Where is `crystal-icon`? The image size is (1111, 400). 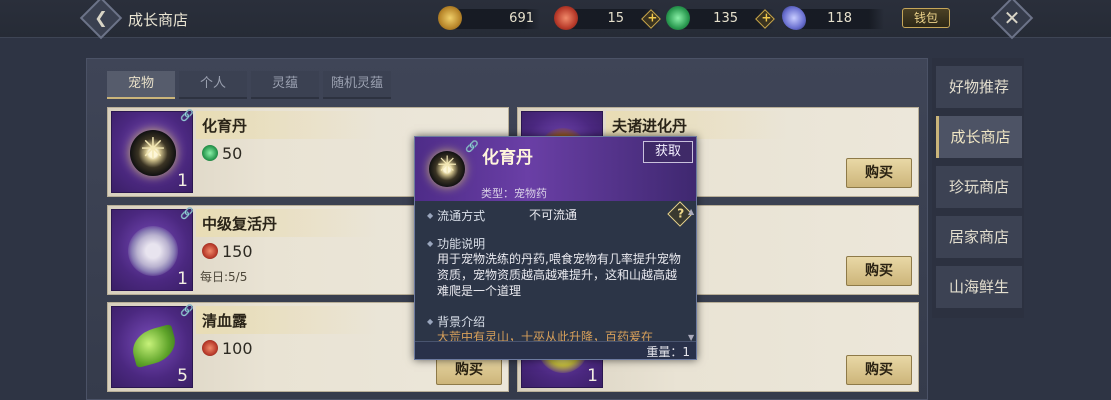 crystal-icon is located at coordinates (794, 18).